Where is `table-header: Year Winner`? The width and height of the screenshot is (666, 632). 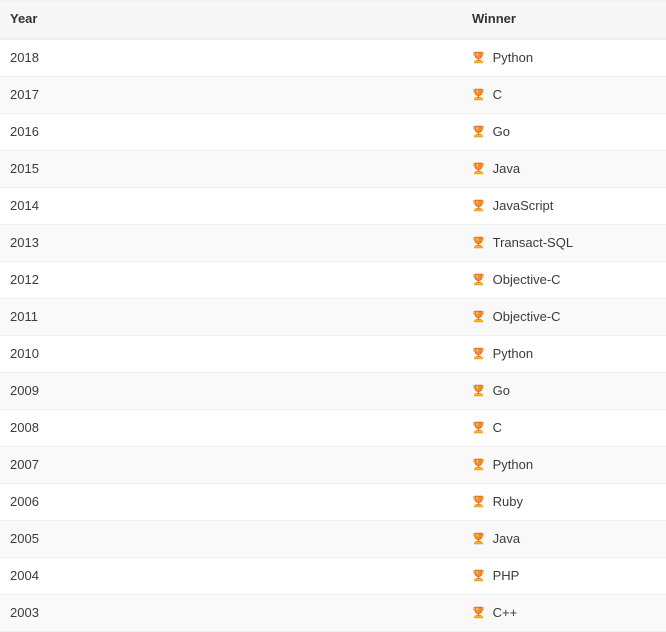
table-header: Year Winner is located at coordinates (333, 20).